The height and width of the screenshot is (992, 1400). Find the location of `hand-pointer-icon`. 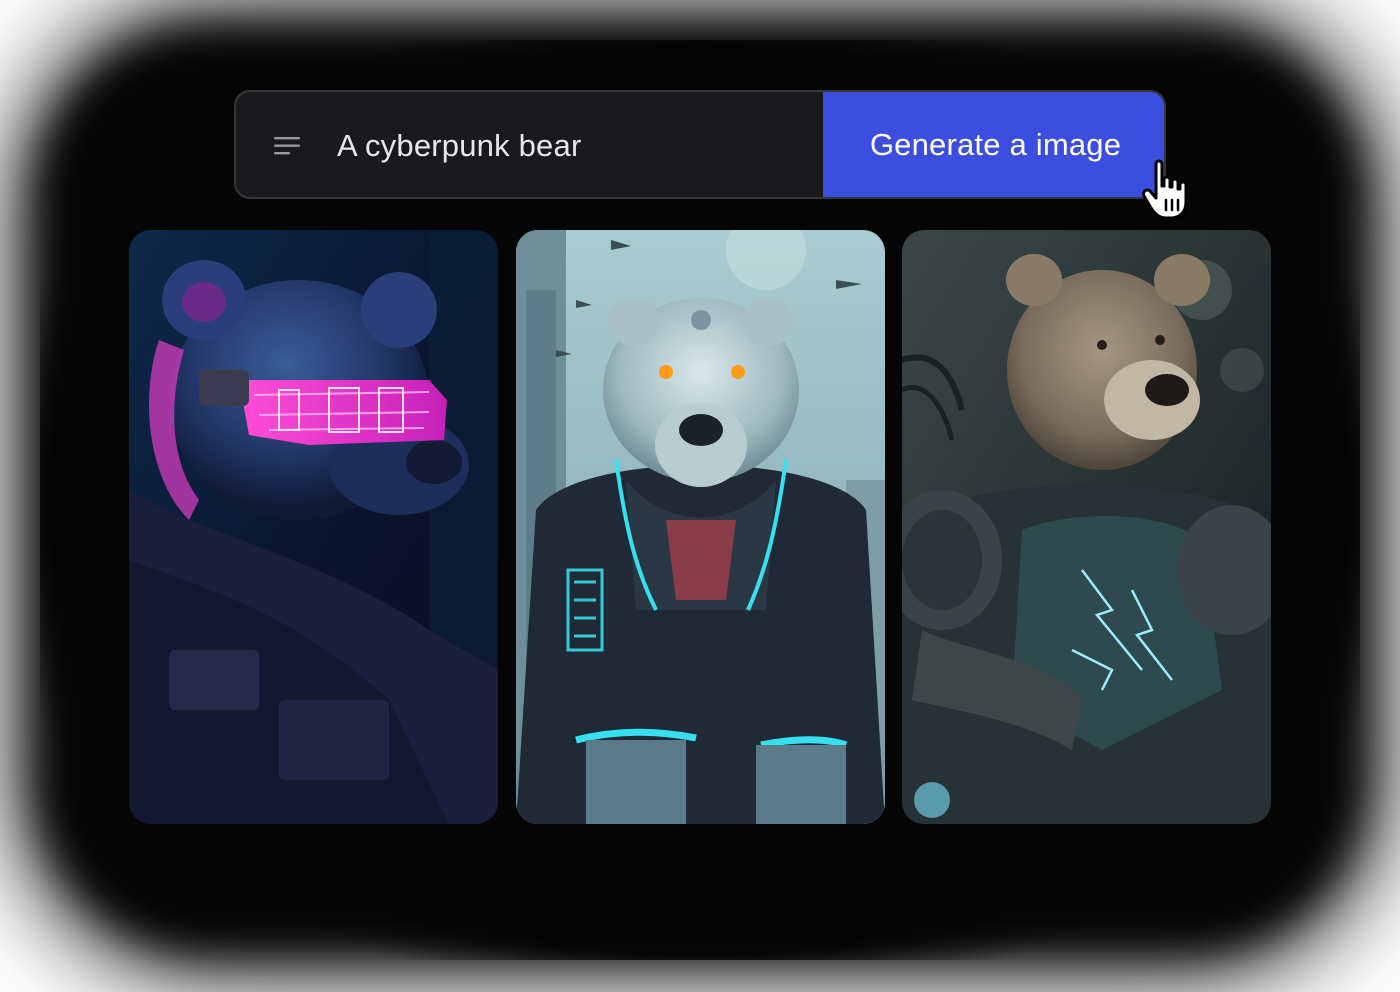

hand-pointer-icon is located at coordinates (1165, 189).